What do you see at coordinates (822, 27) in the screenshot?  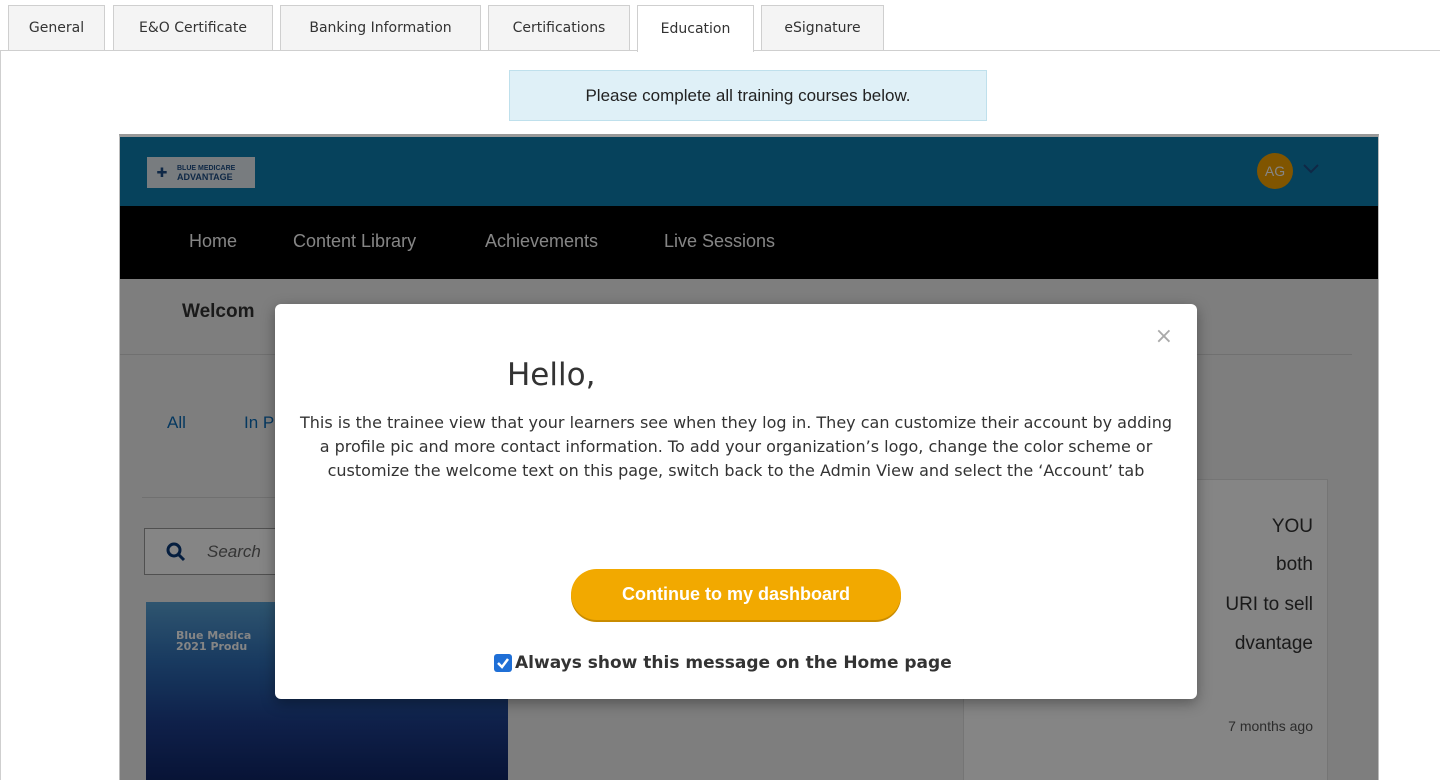 I see `tab-esignature: eSignature` at bounding box center [822, 27].